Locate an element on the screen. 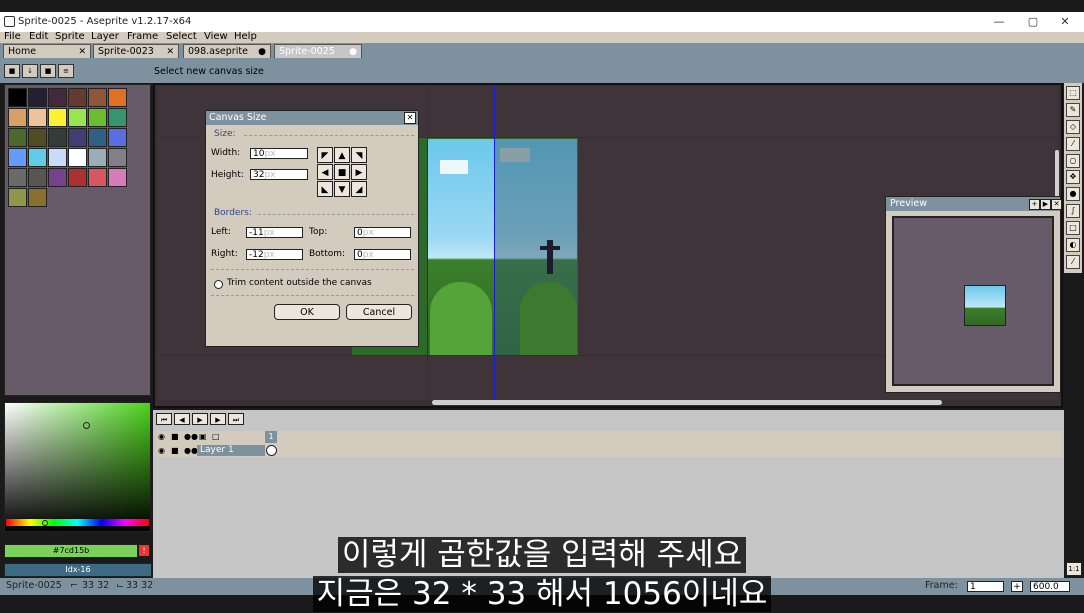  cancel-button: Cancel is located at coordinates (379, 312).